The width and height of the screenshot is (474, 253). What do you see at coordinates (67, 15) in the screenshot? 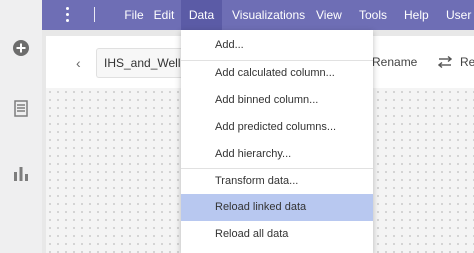
I see `kebab-menu-icon` at bounding box center [67, 15].